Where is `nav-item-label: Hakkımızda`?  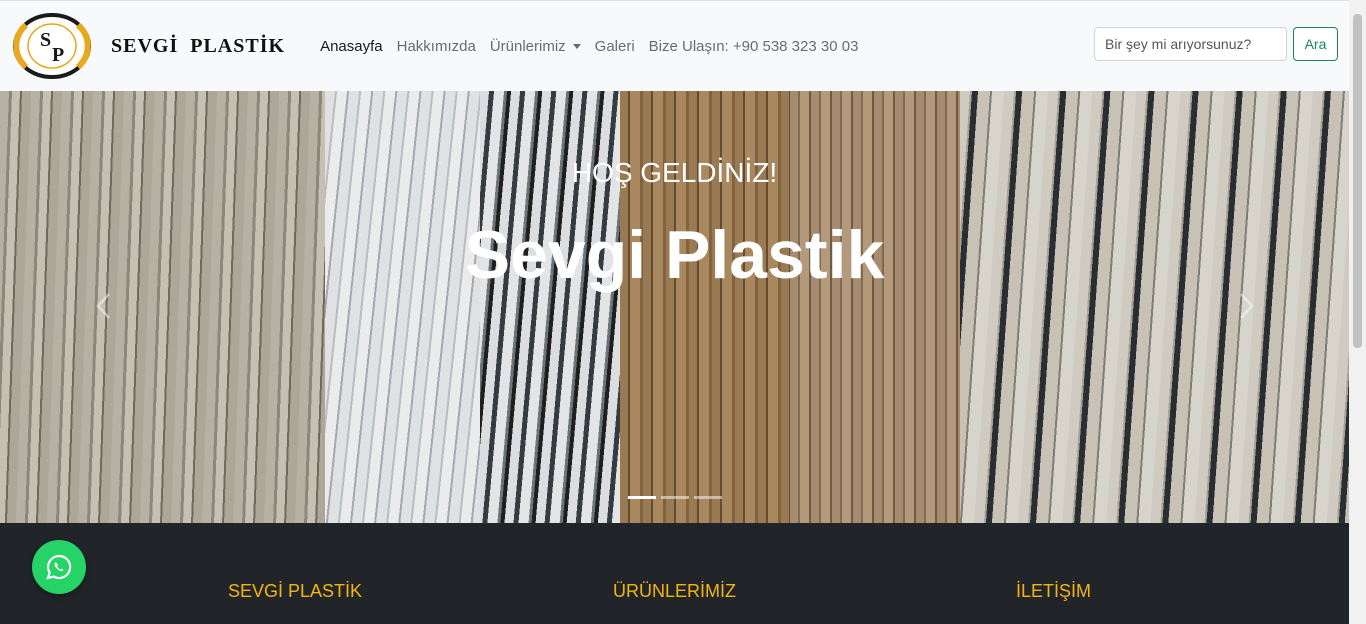
nav-item-label: Hakkımızda is located at coordinates (436, 46).